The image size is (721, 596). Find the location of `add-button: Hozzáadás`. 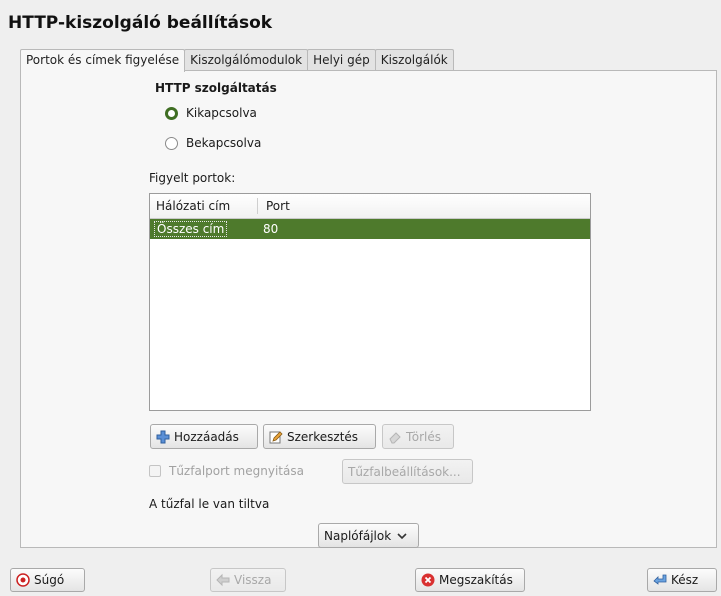

add-button: Hozzáadás is located at coordinates (204, 436).